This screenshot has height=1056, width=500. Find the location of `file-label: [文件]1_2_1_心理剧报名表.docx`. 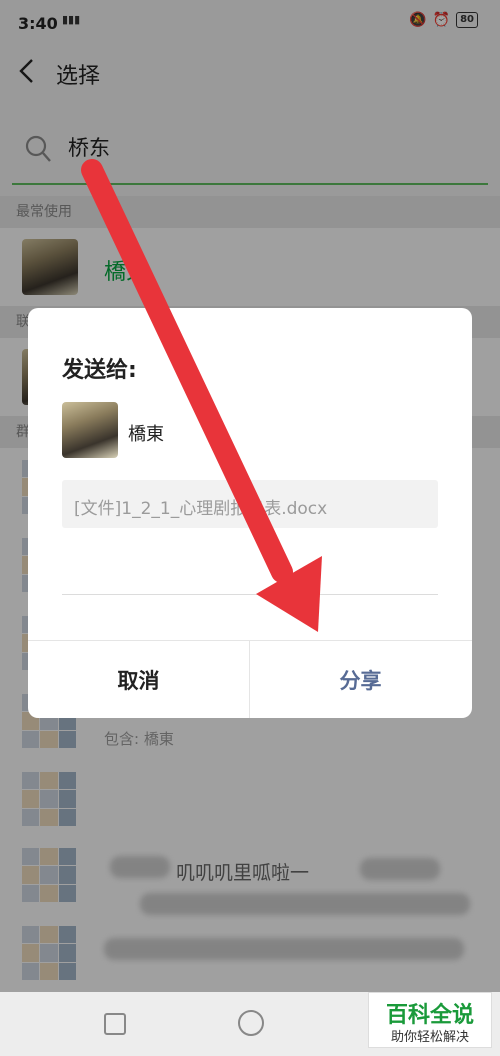

file-label: [文件]1_2_1_心理剧报名表.docx is located at coordinates (201, 509).